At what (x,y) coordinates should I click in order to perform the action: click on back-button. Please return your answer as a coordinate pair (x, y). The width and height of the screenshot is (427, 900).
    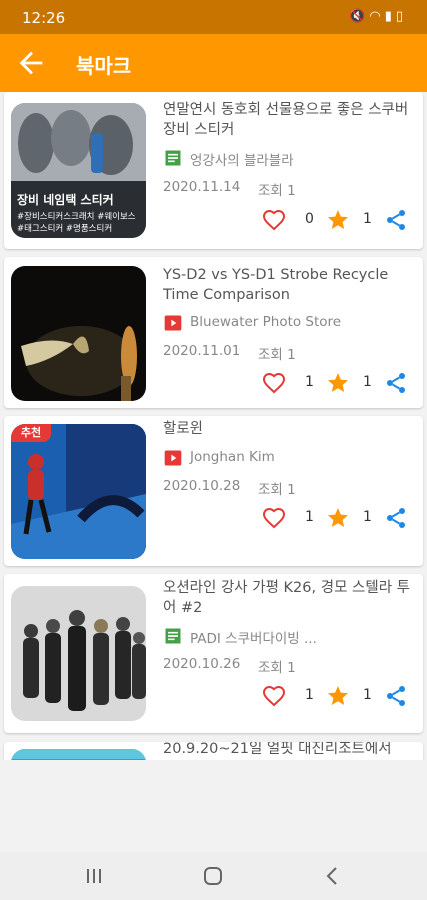
    Looking at the image, I should click on (31, 63).